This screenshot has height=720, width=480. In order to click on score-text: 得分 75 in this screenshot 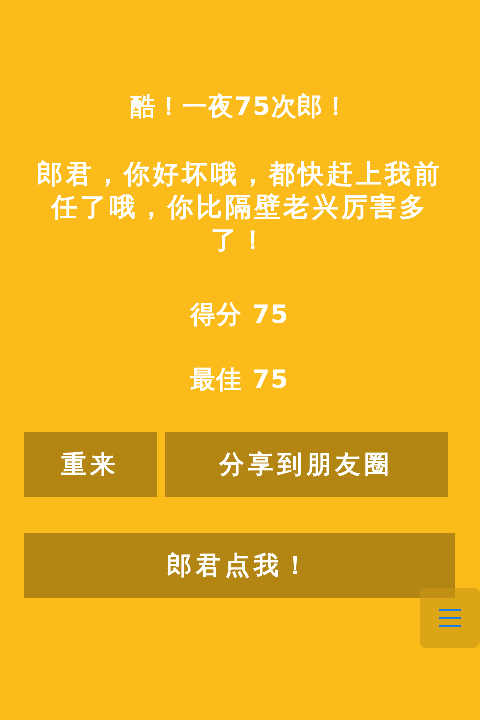, I will do `click(239, 315)`.